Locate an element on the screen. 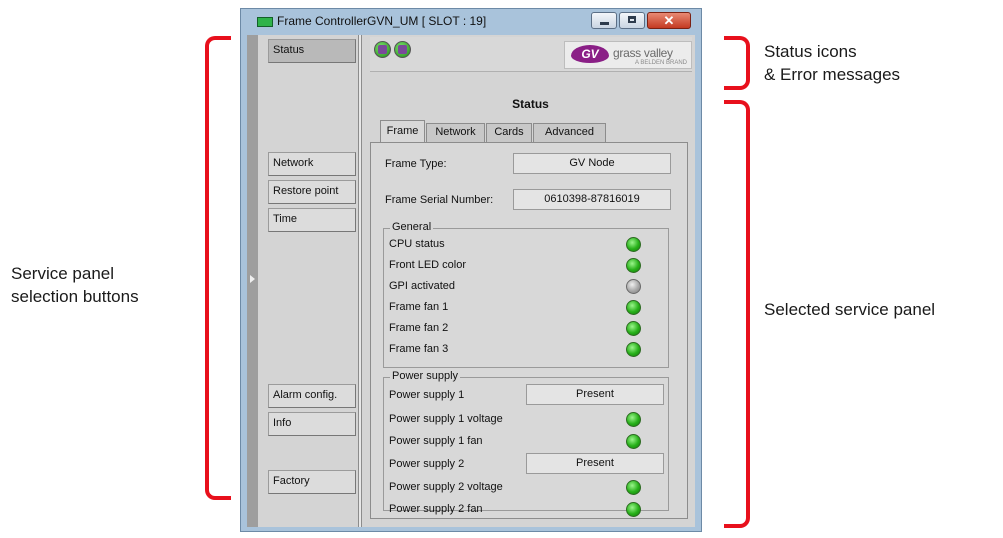 This screenshot has height=538, width=1003. gpi-activated-label: GPI activated is located at coordinates (422, 286).